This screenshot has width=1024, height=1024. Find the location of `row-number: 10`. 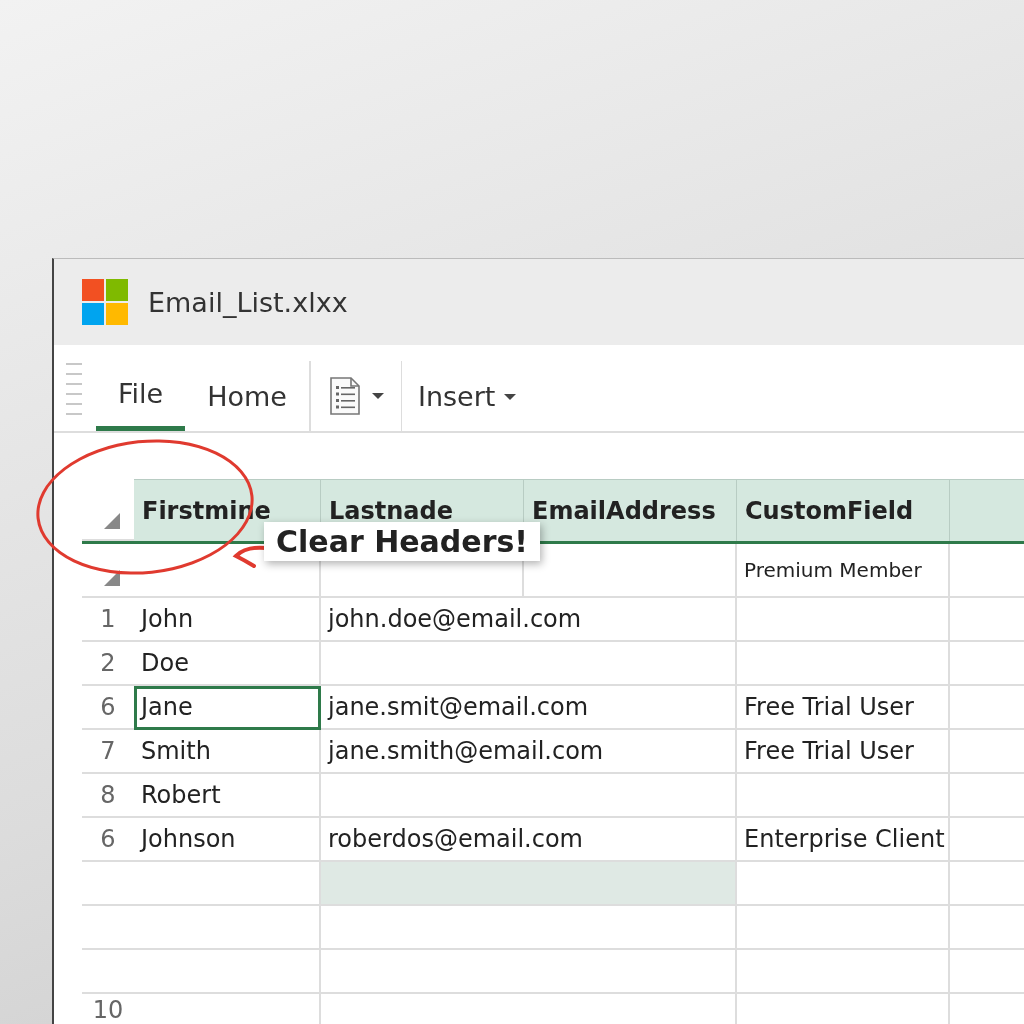

row-number: 10 is located at coordinates (108, 1009).